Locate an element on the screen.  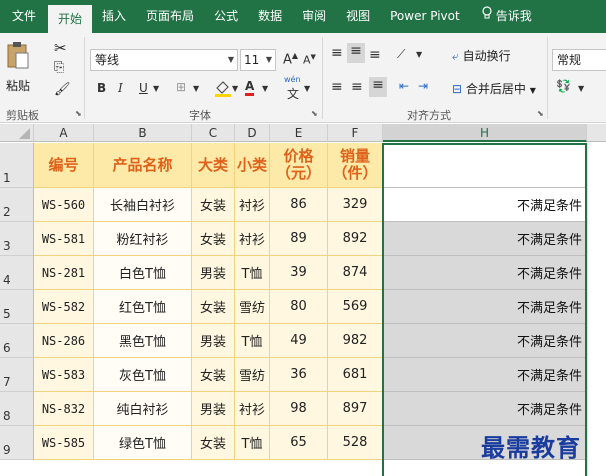
cell-price: 39 is located at coordinates (299, 273).